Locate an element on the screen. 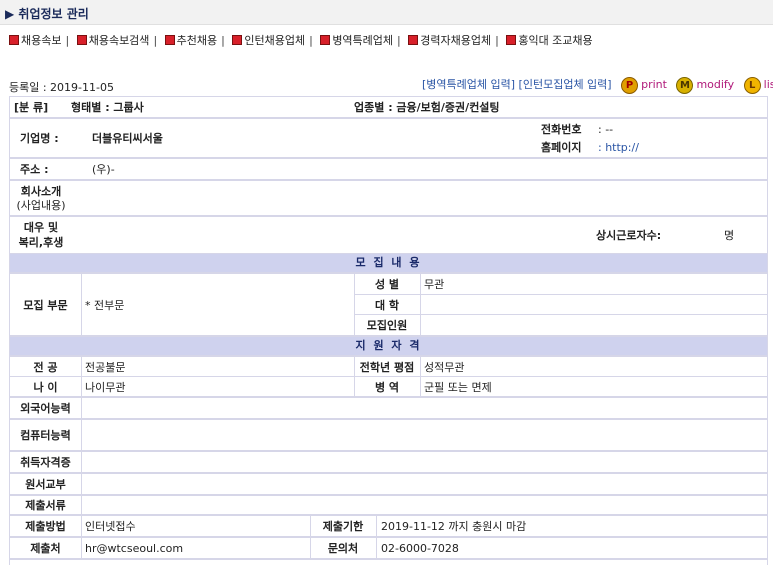 This screenshot has height=565, width=773. lang-label: 외국어능력 is located at coordinates (45, 408).